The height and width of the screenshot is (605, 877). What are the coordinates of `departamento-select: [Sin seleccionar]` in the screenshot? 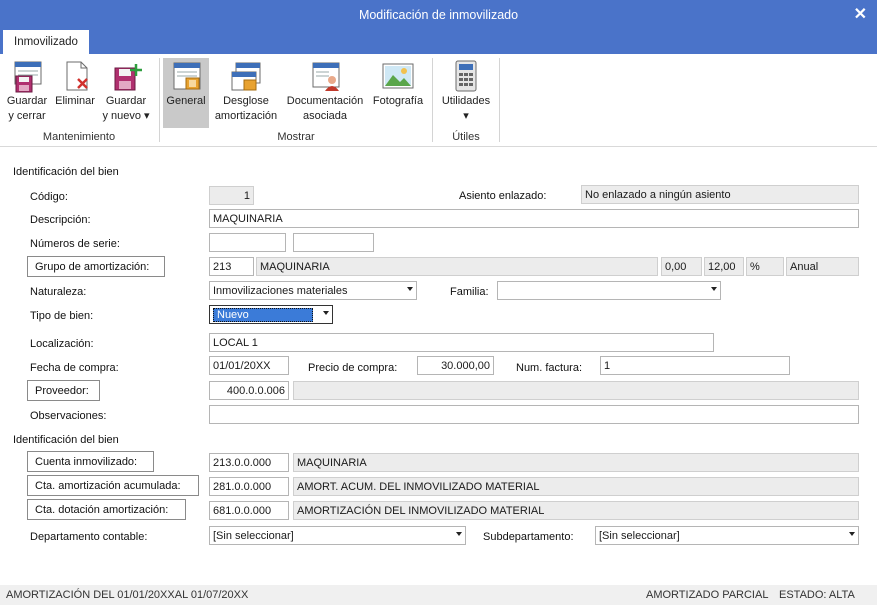 It's located at (337, 535).